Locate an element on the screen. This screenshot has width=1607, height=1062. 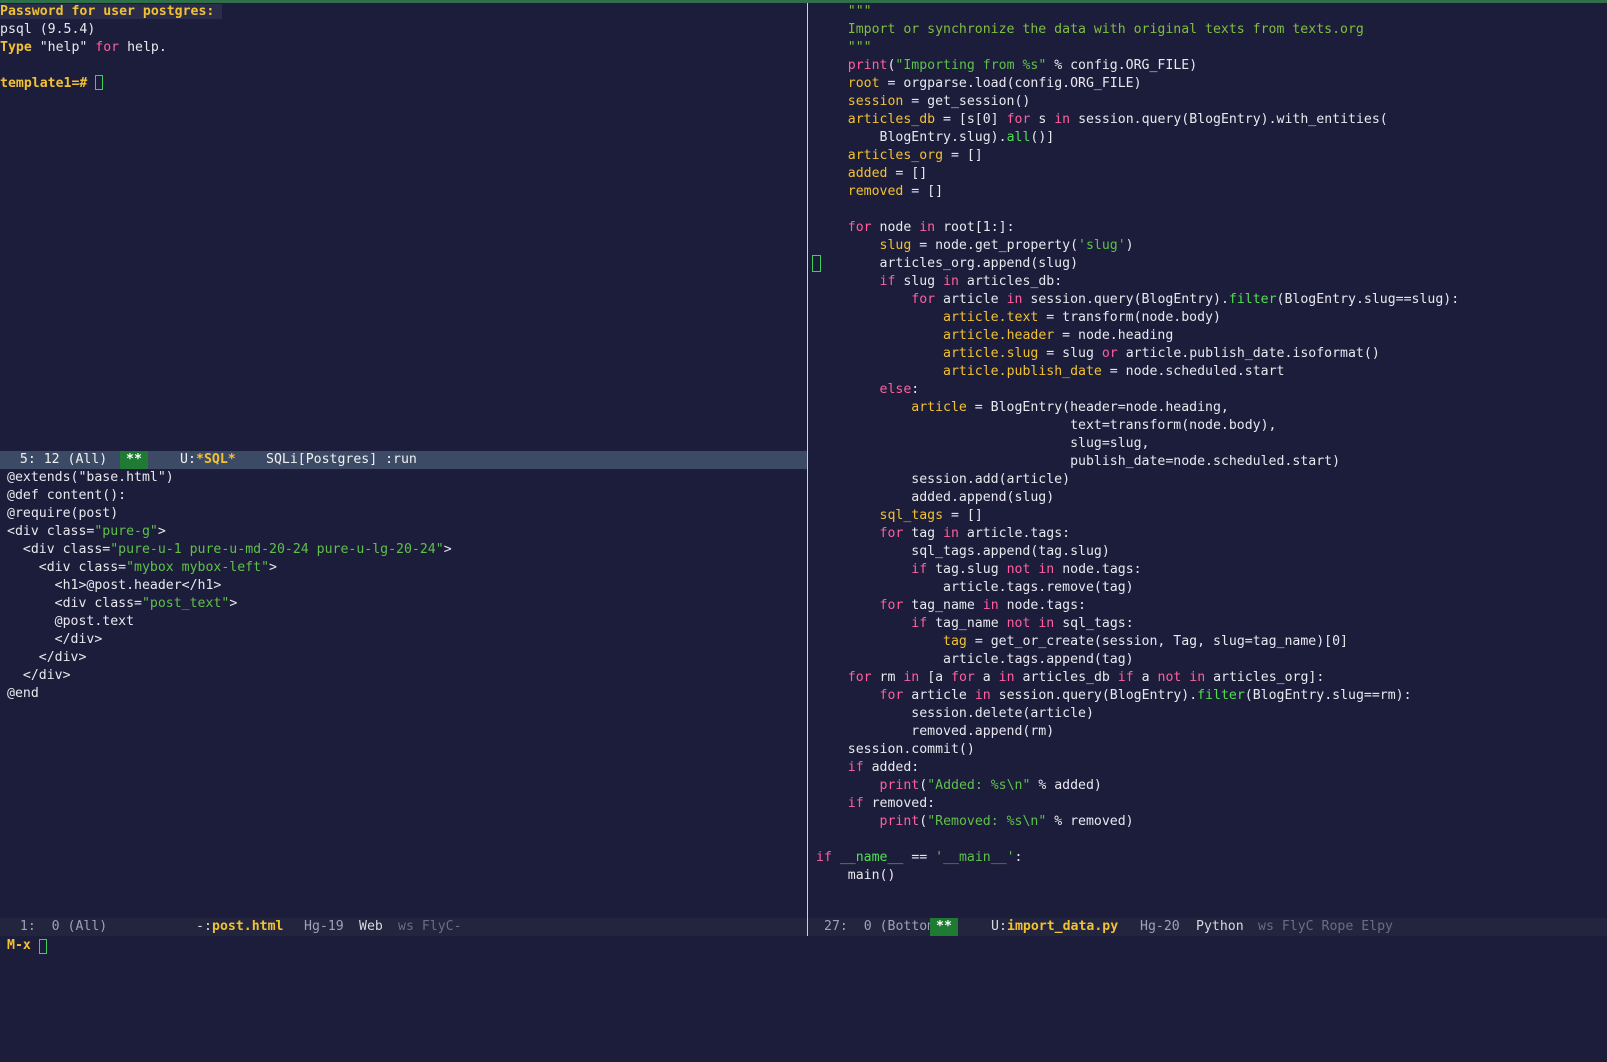
sql-version: psql (9.5.4) is located at coordinates (48, 29).